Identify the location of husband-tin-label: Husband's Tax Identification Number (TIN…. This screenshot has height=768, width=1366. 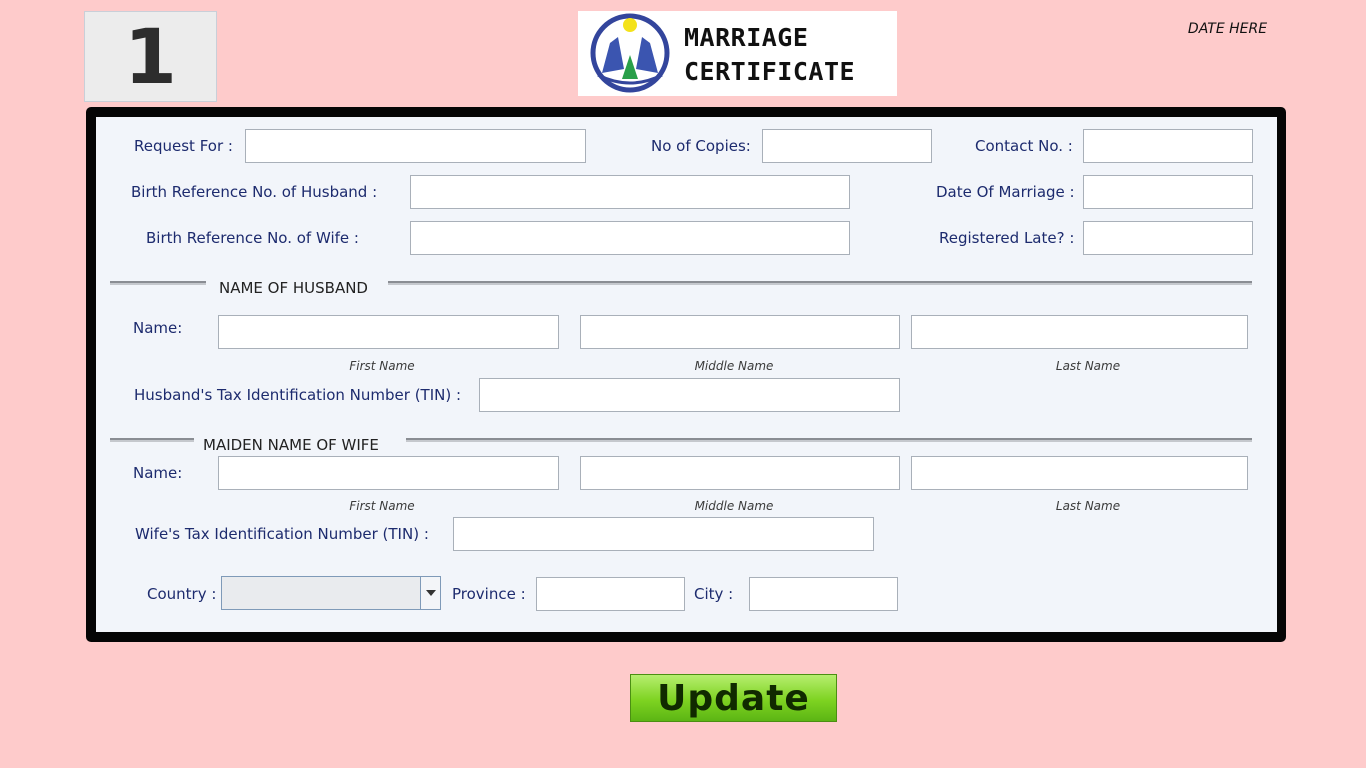
(298, 395).